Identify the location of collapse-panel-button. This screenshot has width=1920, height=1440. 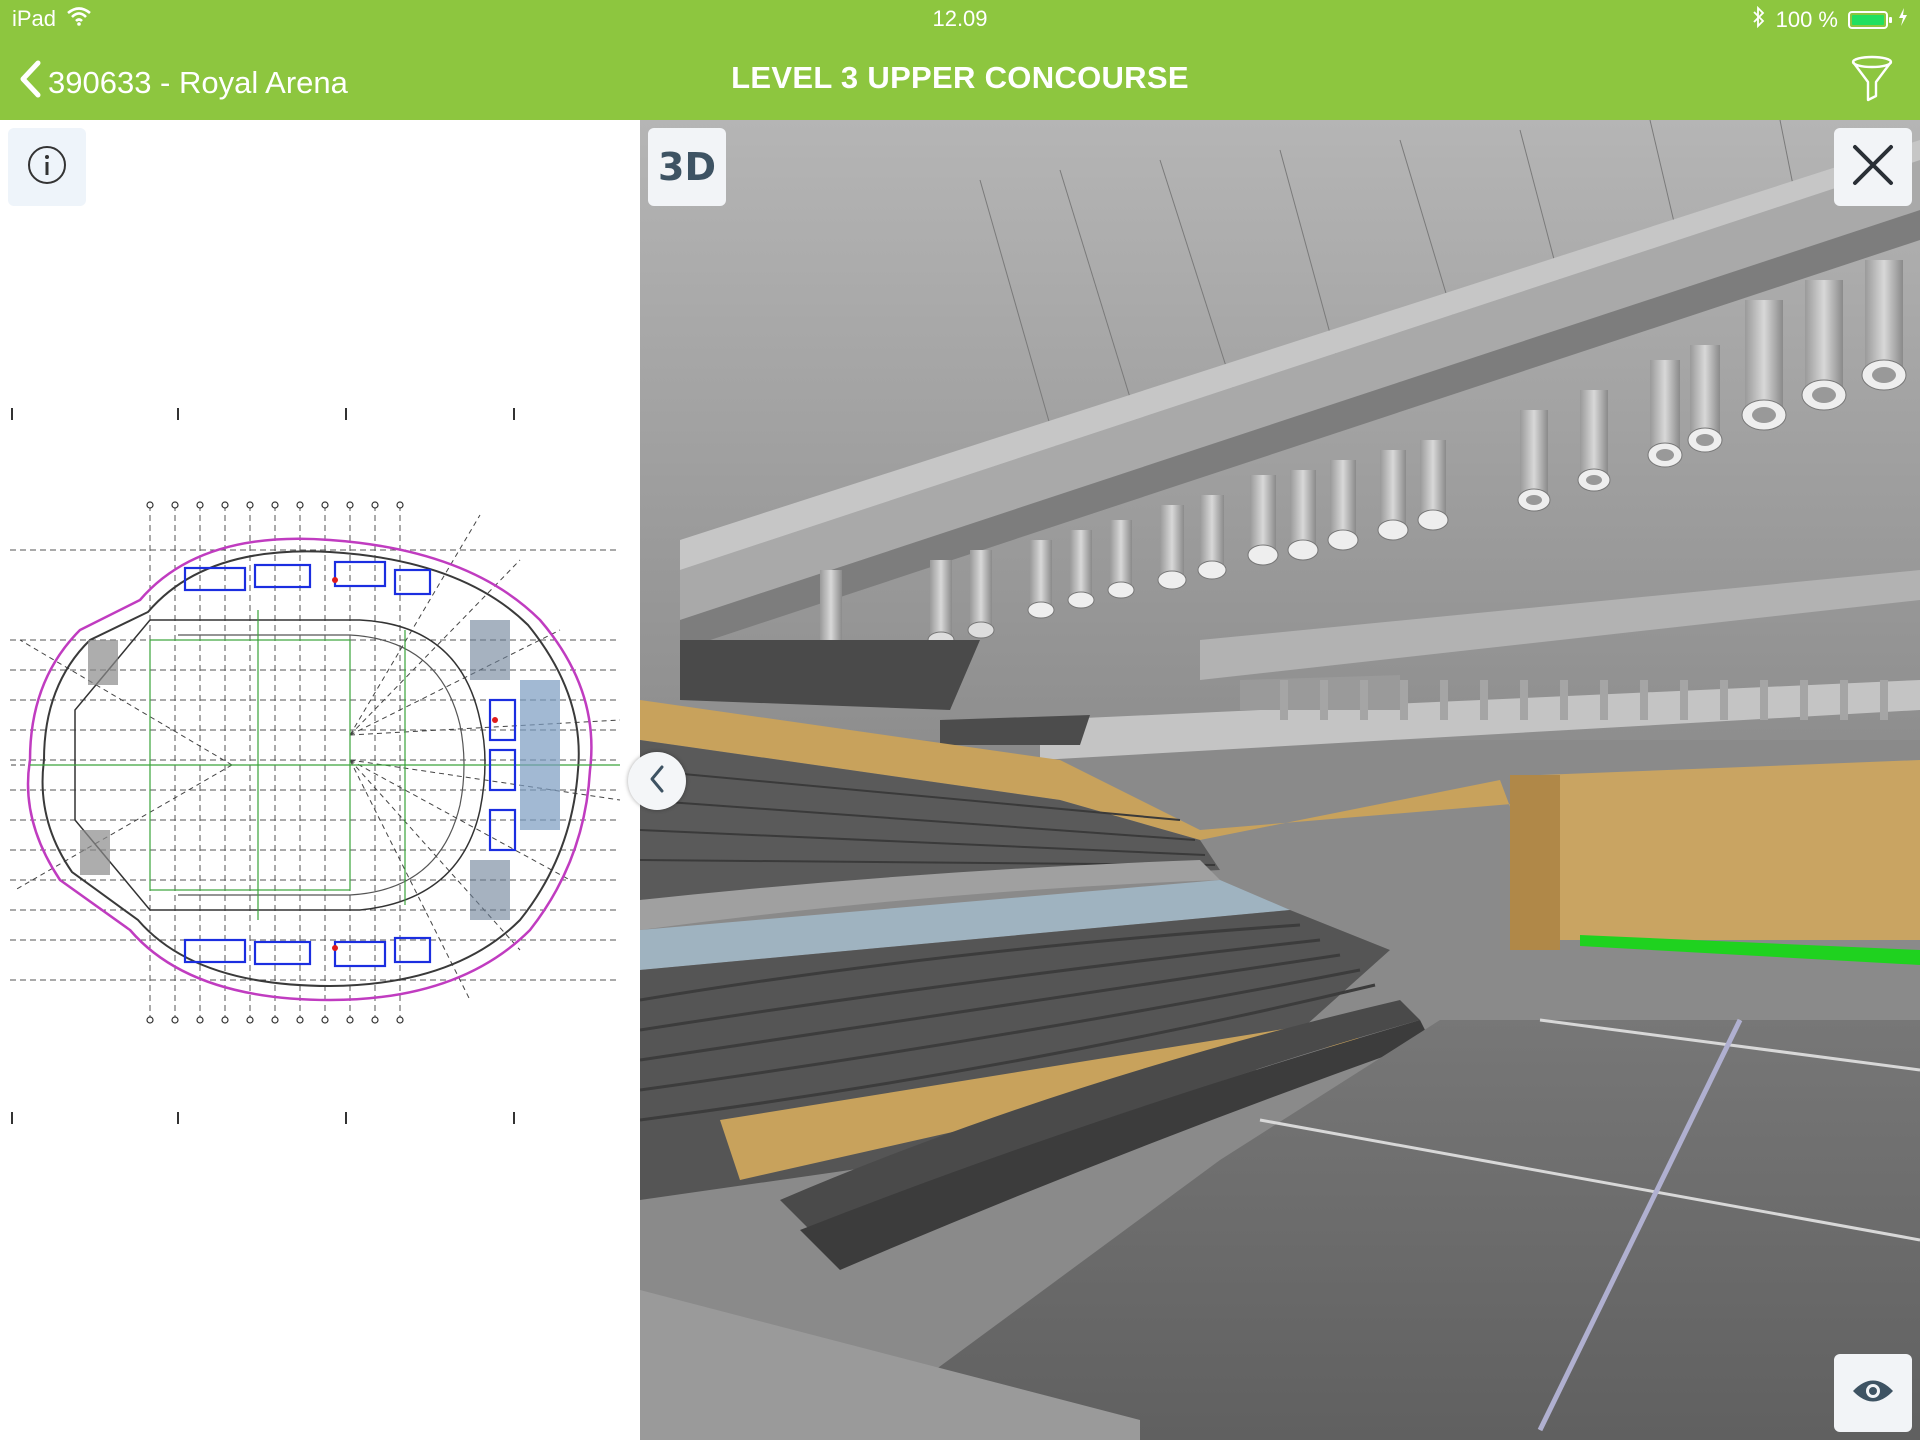
(657, 781).